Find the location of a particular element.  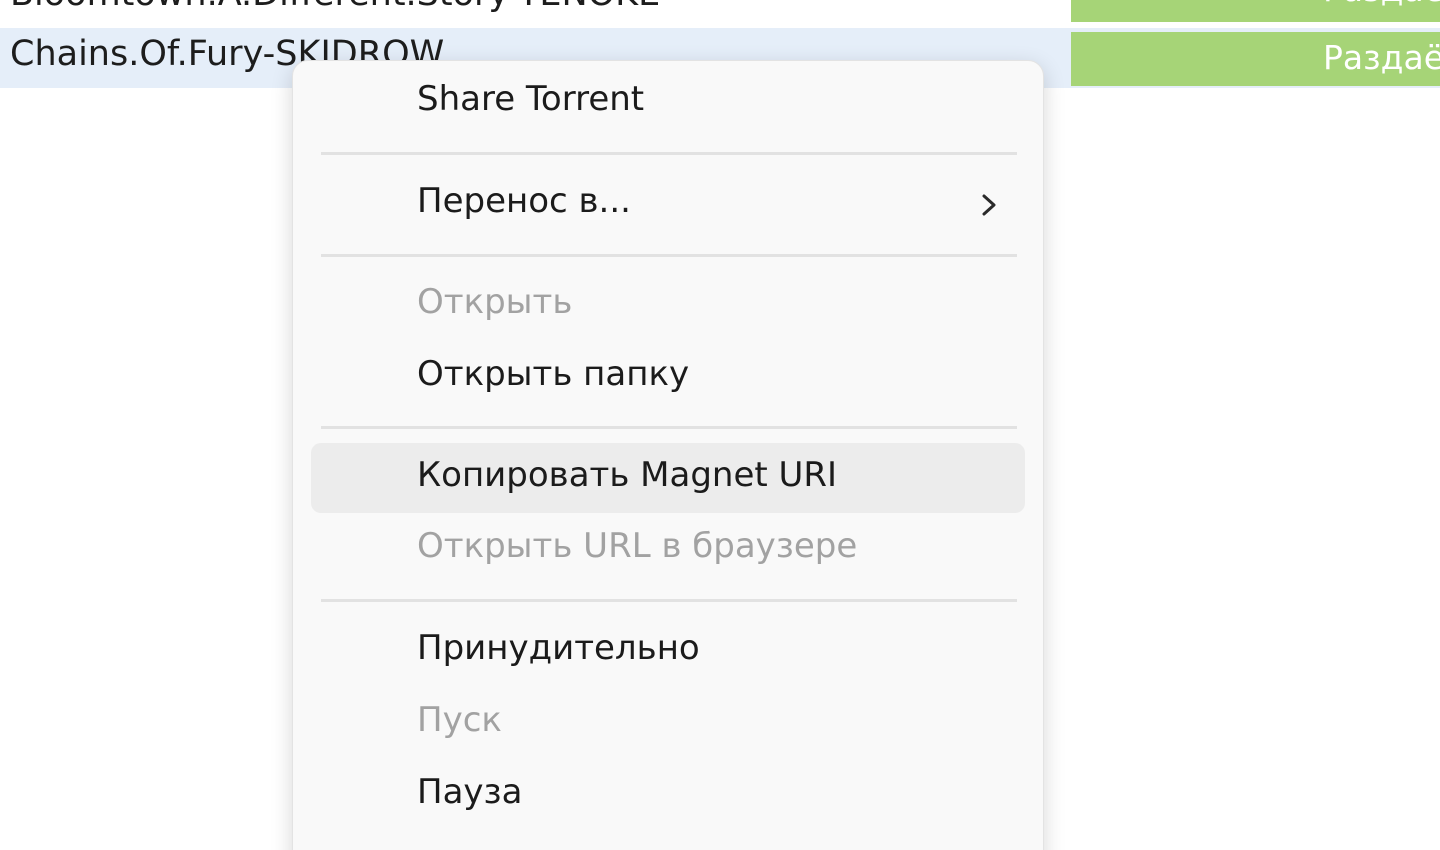

menu-item-label: Пуск is located at coordinates (459, 720).